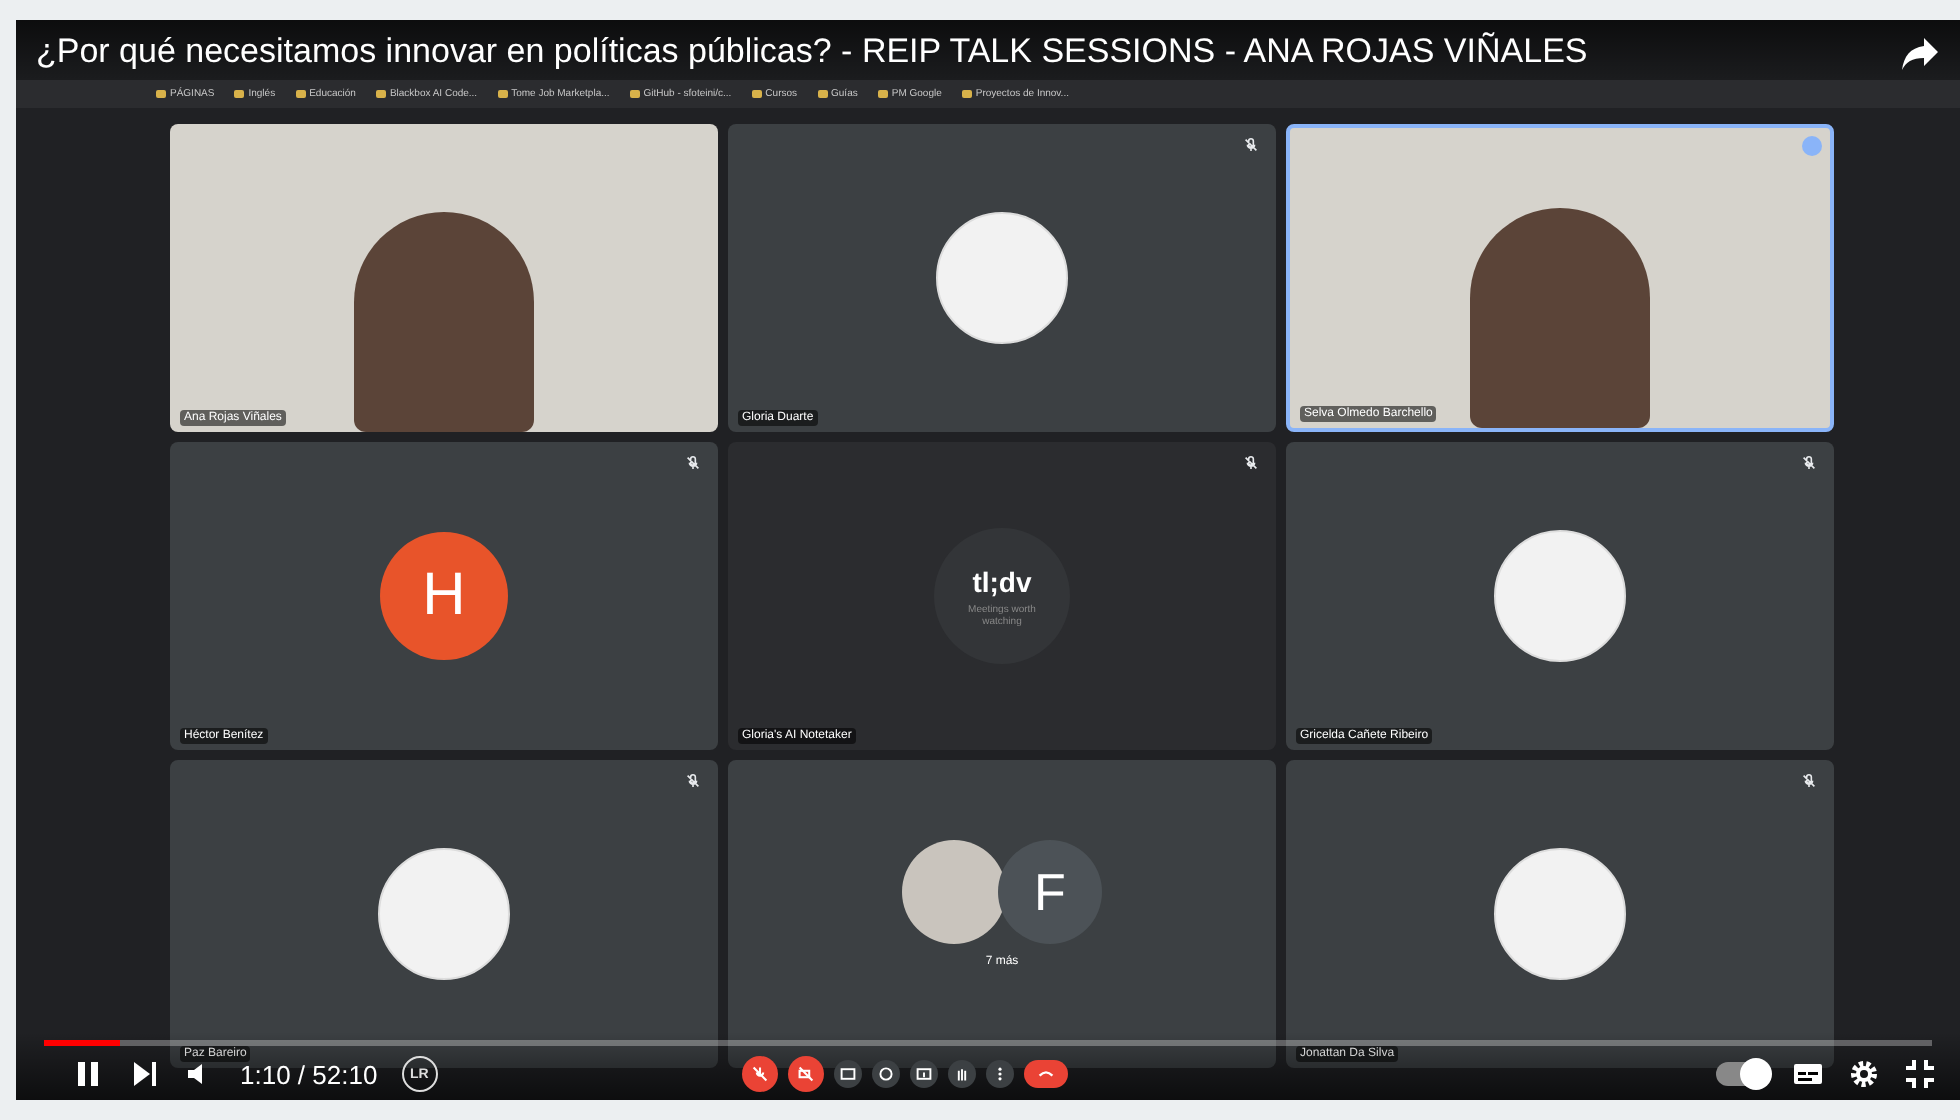 The width and height of the screenshot is (1960, 1120). What do you see at coordinates (1864, 1074) in the screenshot?
I see `settings-icon` at bounding box center [1864, 1074].